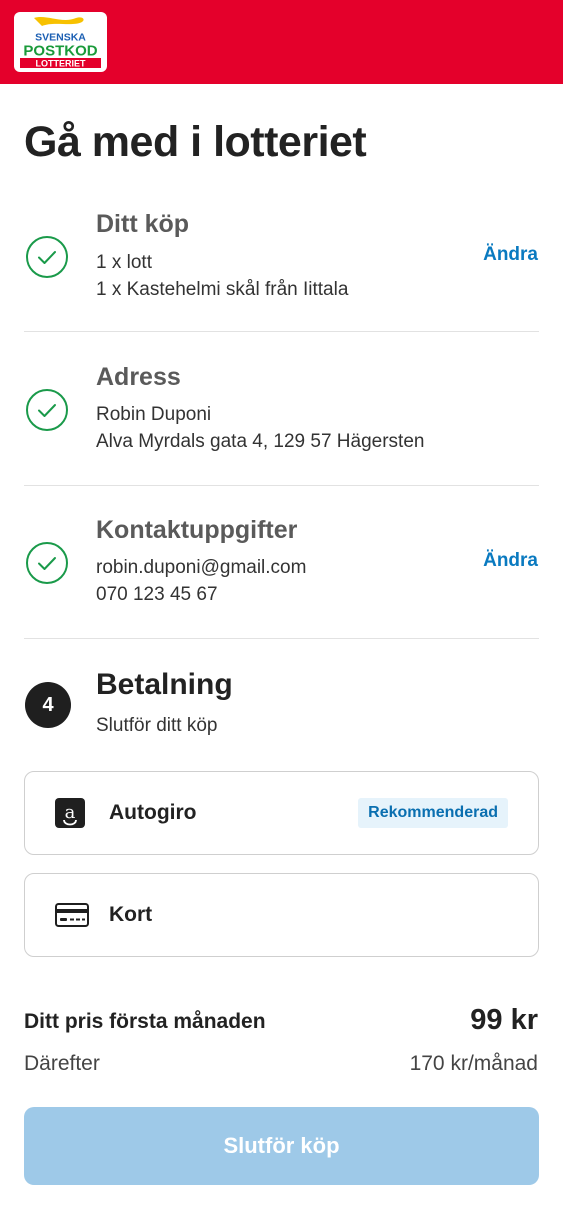 The image size is (563, 1219). I want to click on payment-option-label: Kort, so click(131, 914).